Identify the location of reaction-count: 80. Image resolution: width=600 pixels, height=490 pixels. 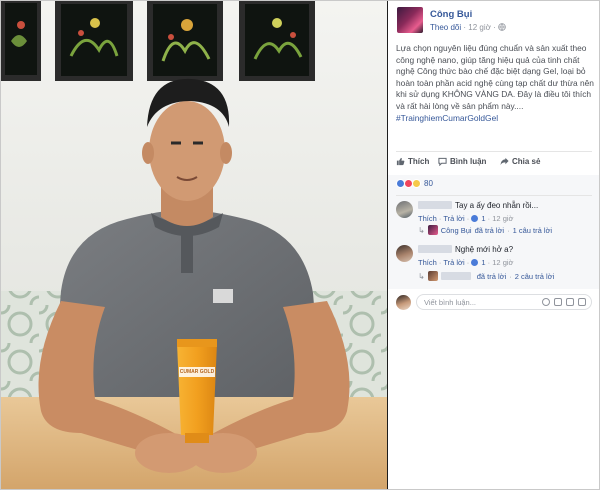
(428, 183).